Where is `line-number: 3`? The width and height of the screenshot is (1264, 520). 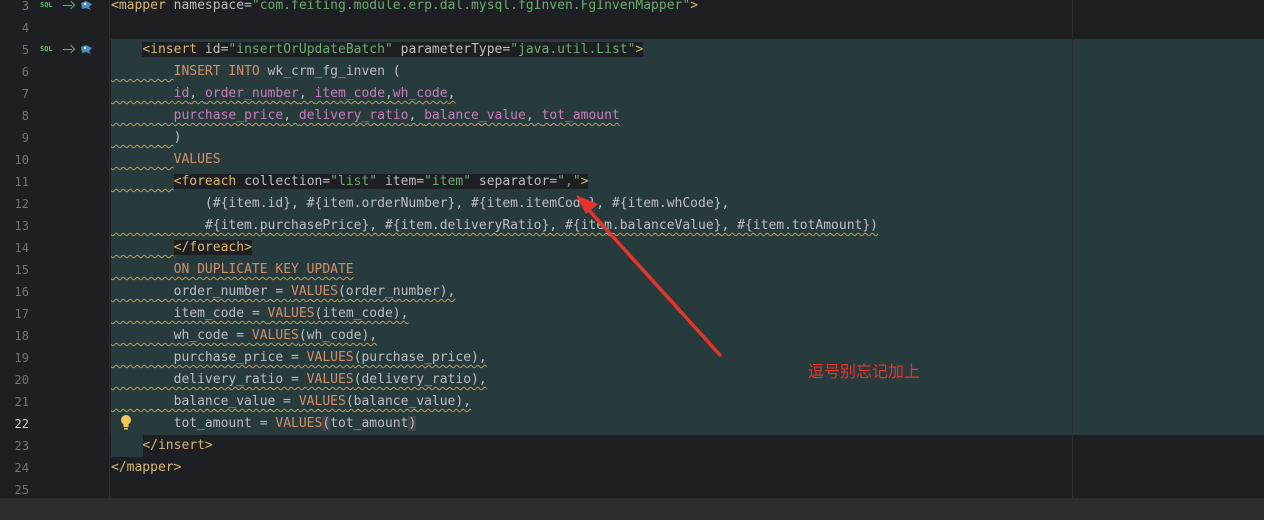 line-number: 3 is located at coordinates (14, 8).